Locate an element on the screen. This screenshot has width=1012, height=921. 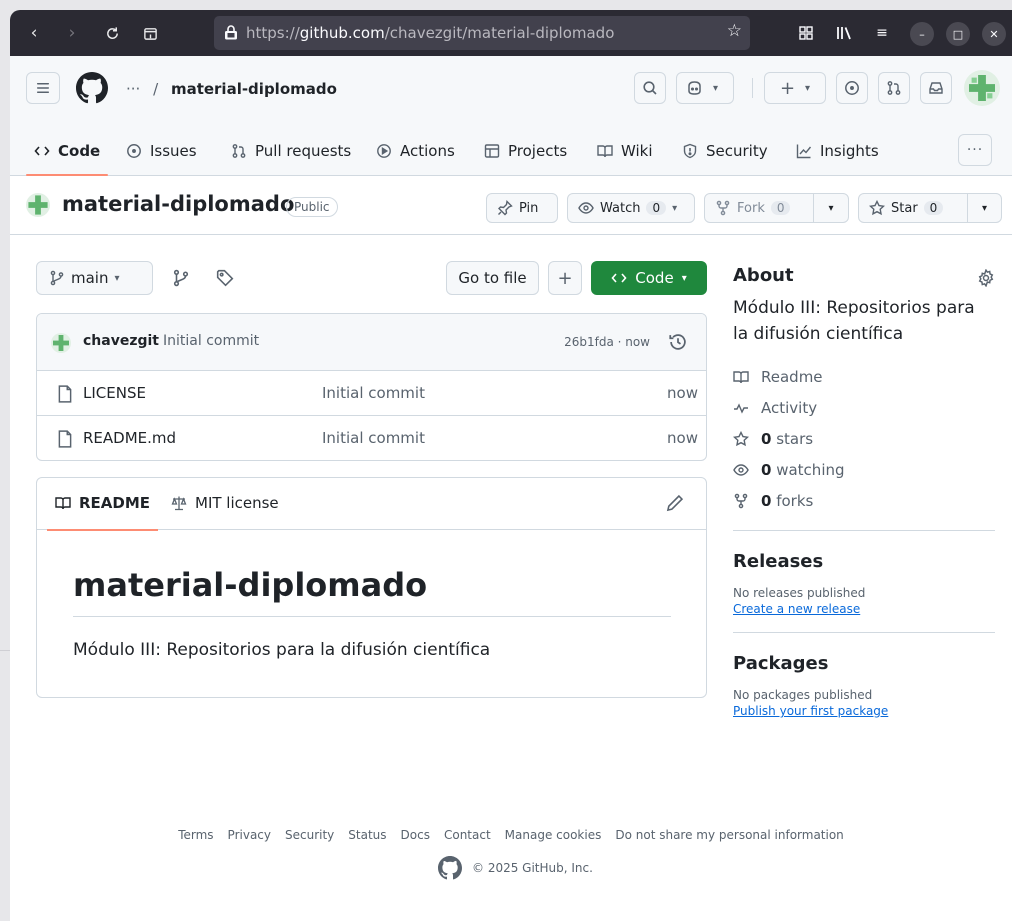
commit-message: Initial commit is located at coordinates (211, 341).